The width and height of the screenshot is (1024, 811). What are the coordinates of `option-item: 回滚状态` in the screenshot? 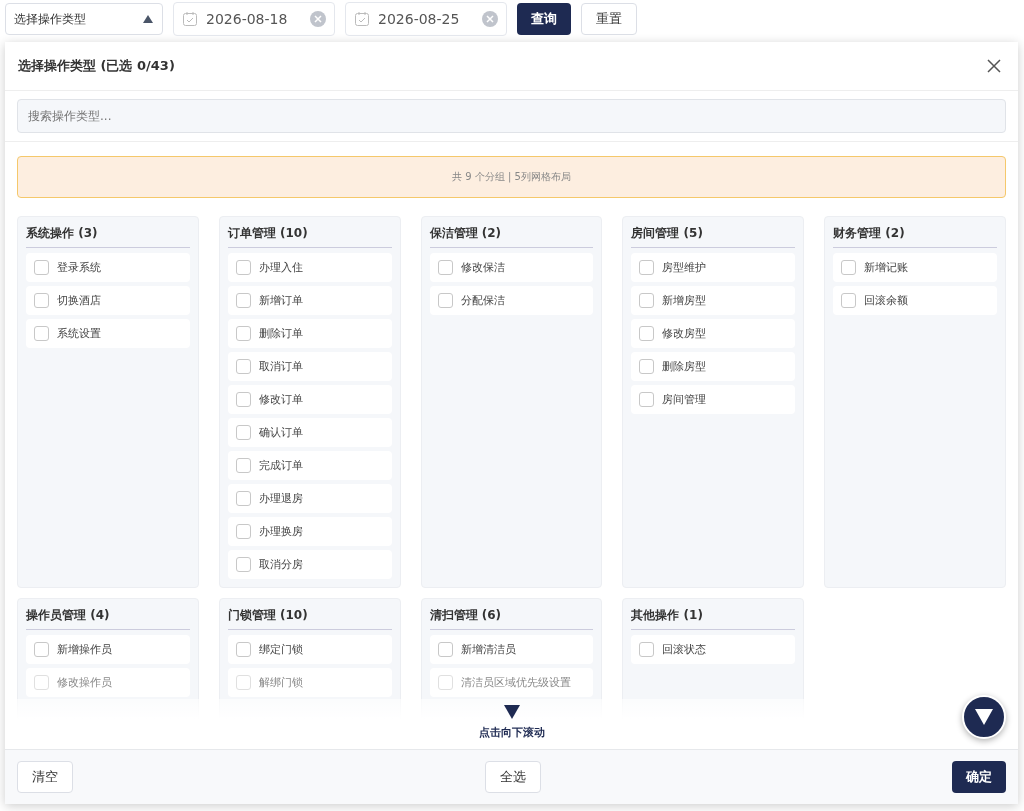 It's located at (713, 649).